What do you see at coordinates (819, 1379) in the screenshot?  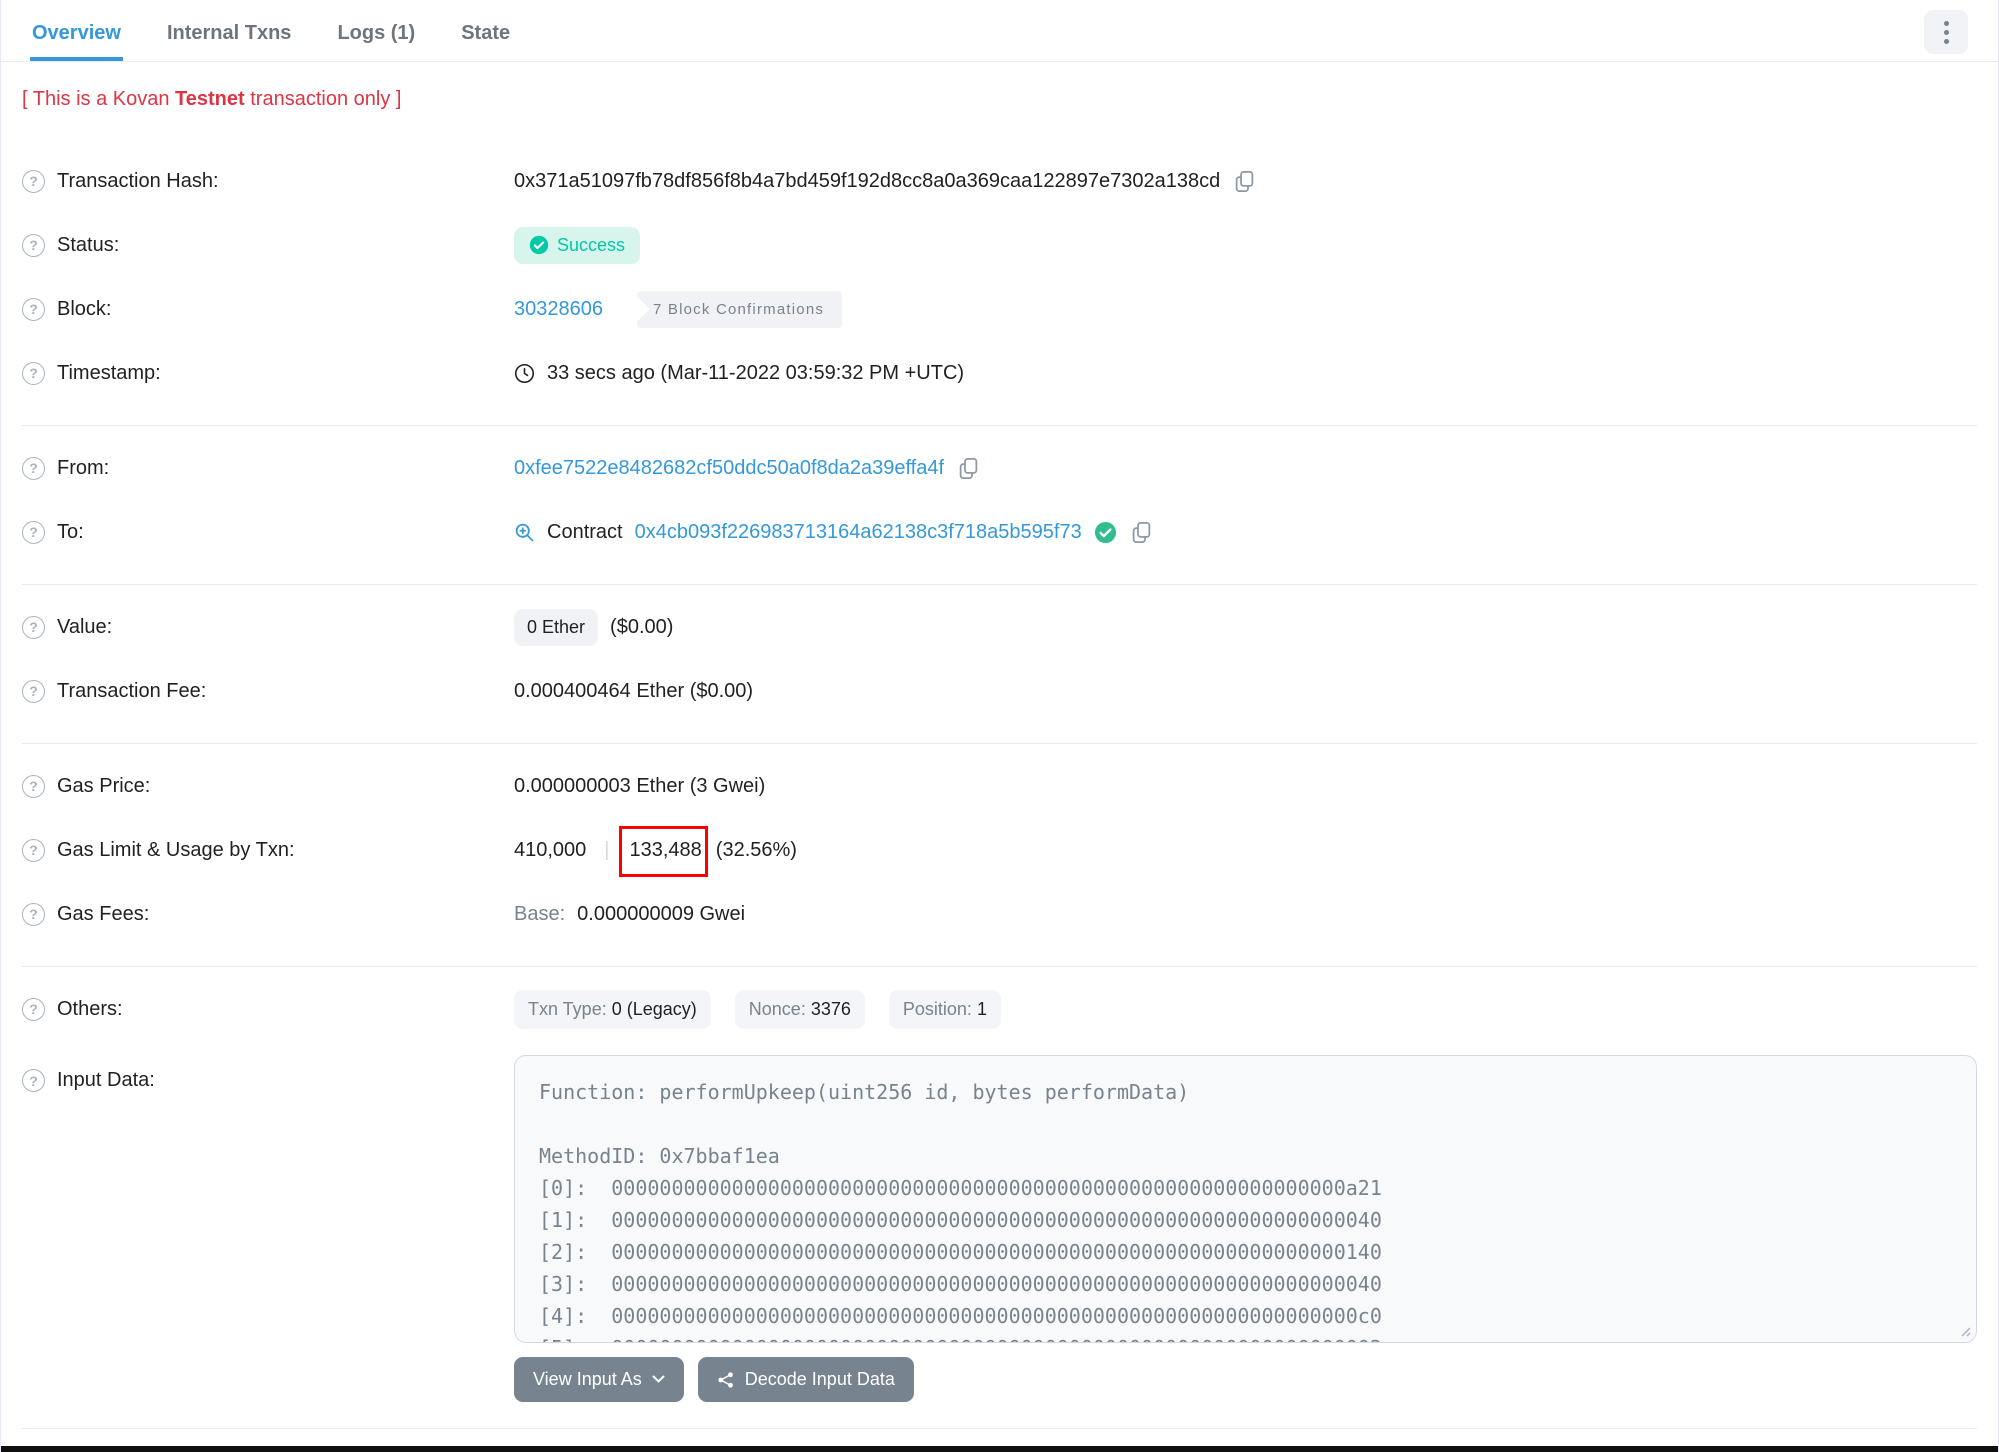 I see `decode-input-data-label: Decode Input Data` at bounding box center [819, 1379].